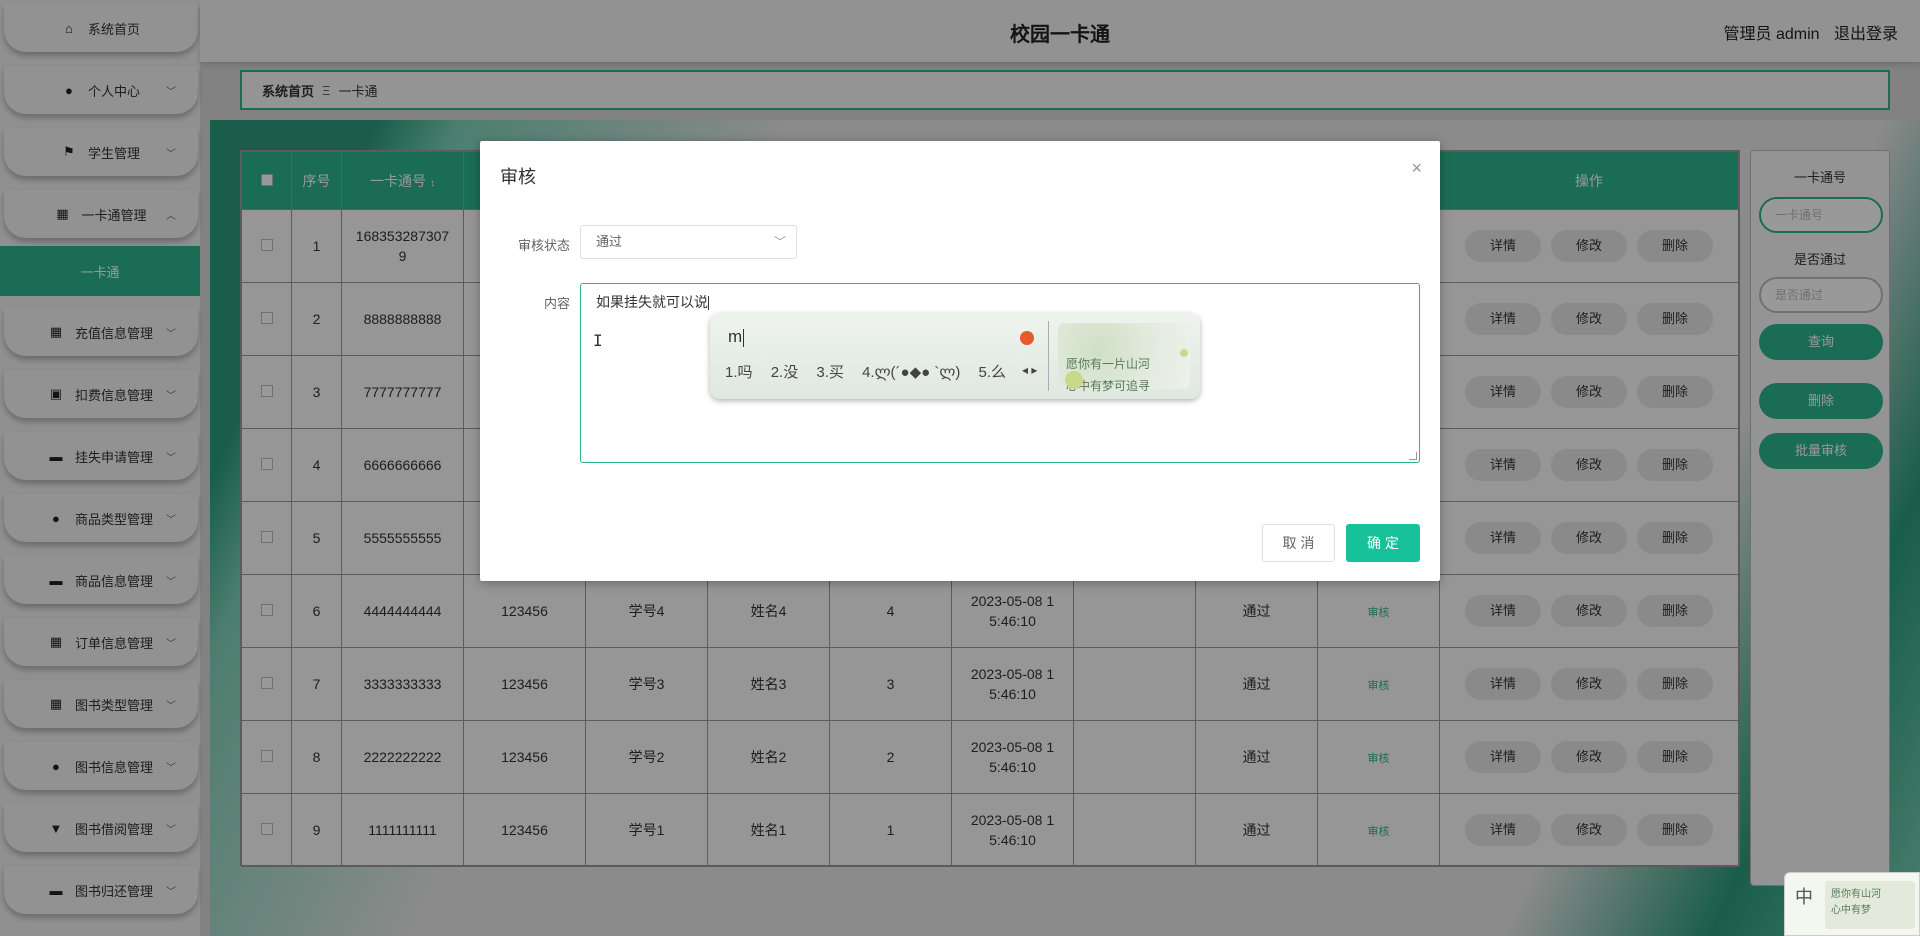 The image size is (1920, 936). Describe the element at coordinates (1416, 168) in the screenshot. I see `close-icon: ×` at that location.